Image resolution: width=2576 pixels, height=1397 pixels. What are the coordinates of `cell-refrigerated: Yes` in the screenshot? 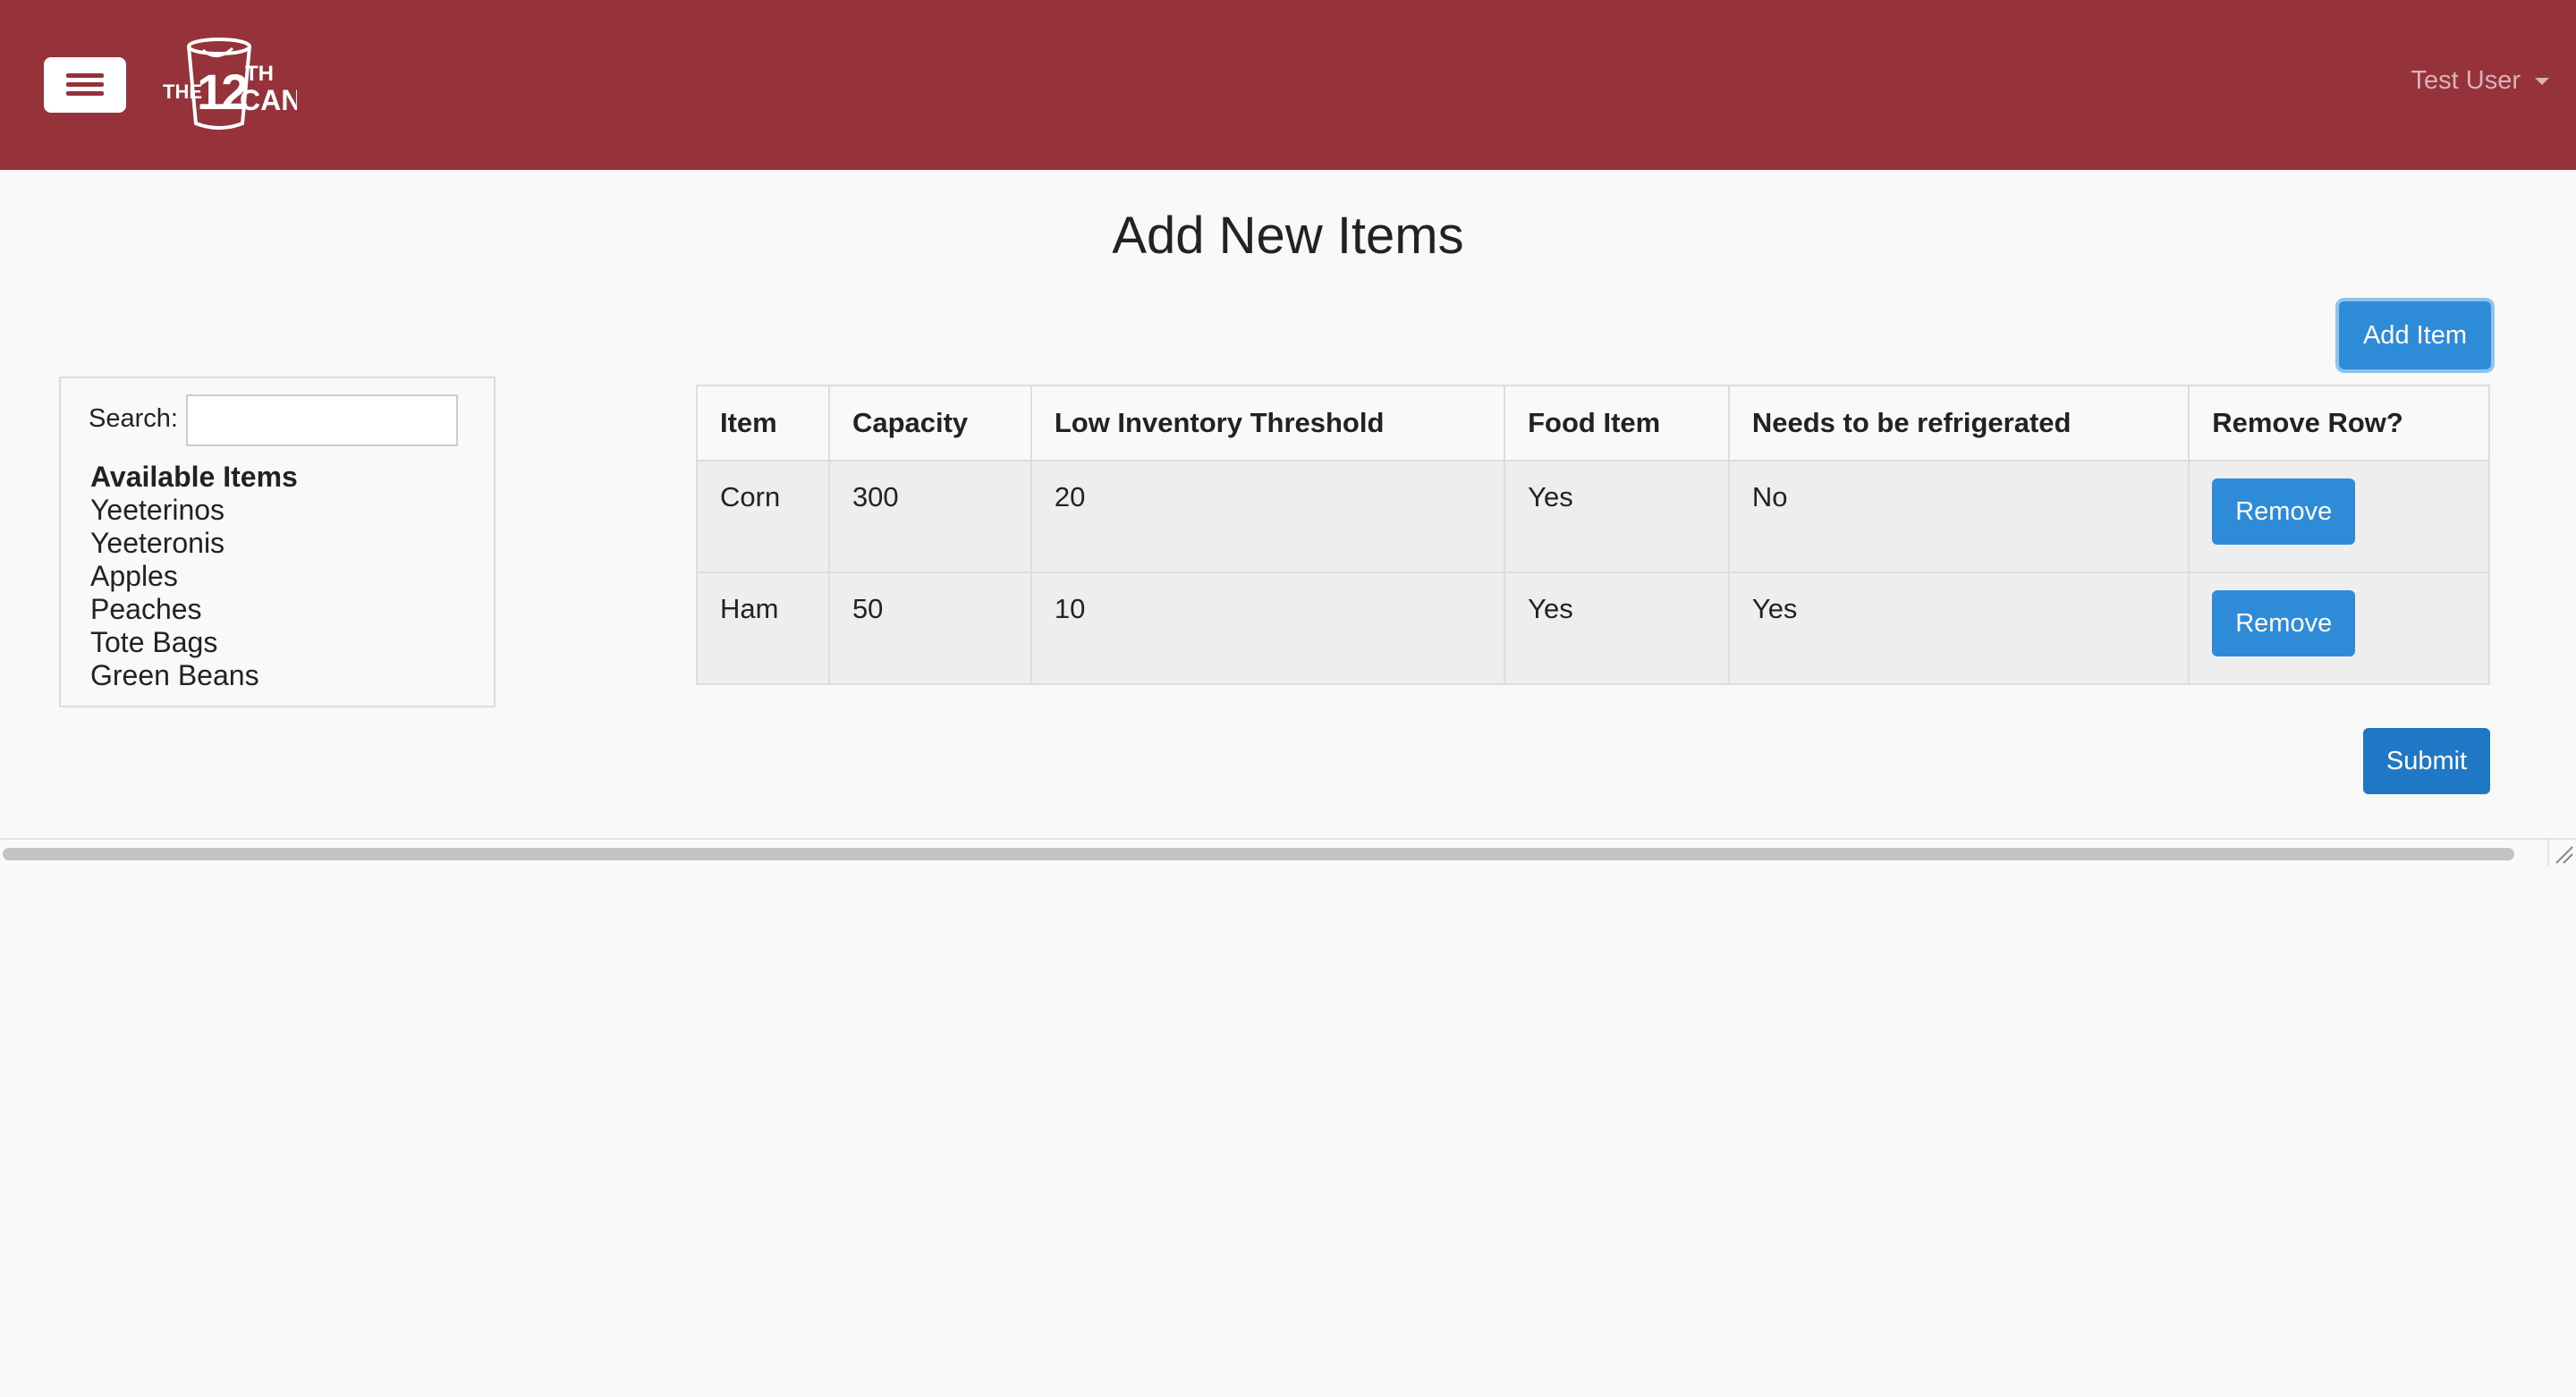 It's located at (1958, 629).